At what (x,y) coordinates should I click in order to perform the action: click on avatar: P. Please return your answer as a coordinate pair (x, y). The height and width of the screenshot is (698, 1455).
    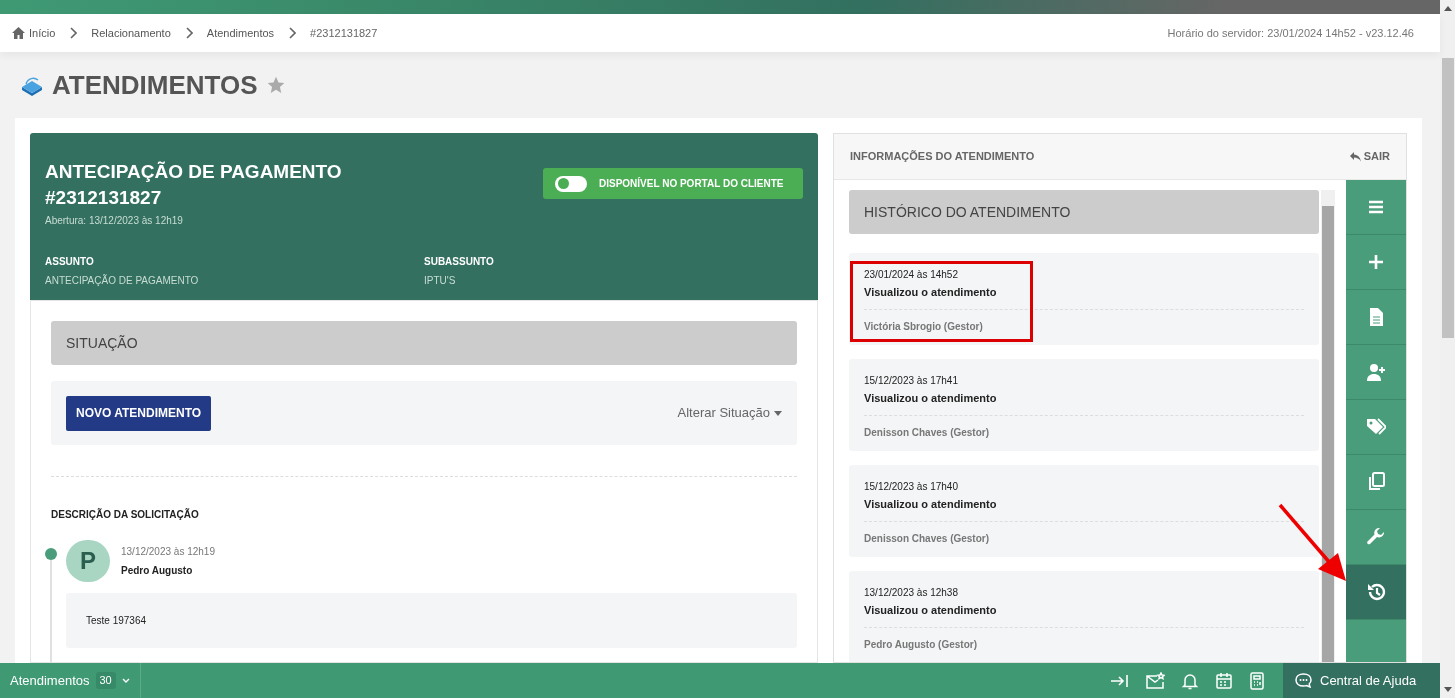
    Looking at the image, I should click on (88, 561).